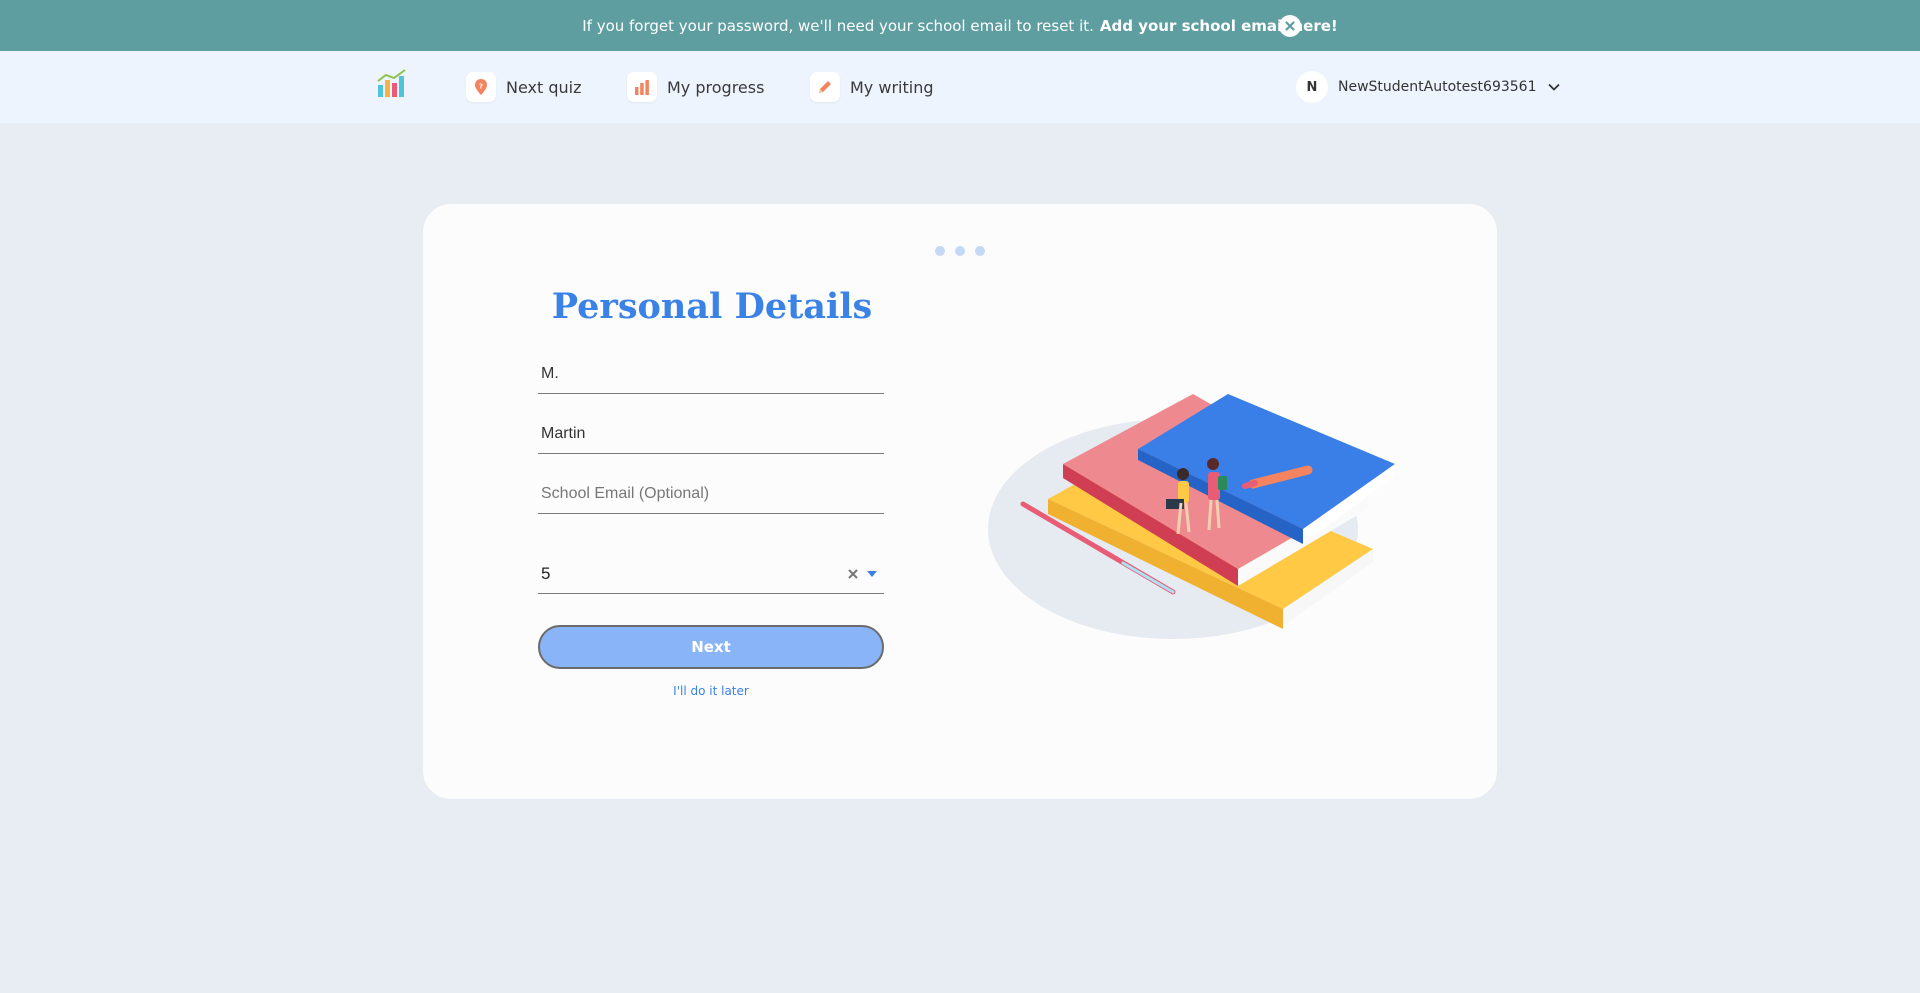  What do you see at coordinates (825, 87) in the screenshot?
I see `pencil-icon` at bounding box center [825, 87].